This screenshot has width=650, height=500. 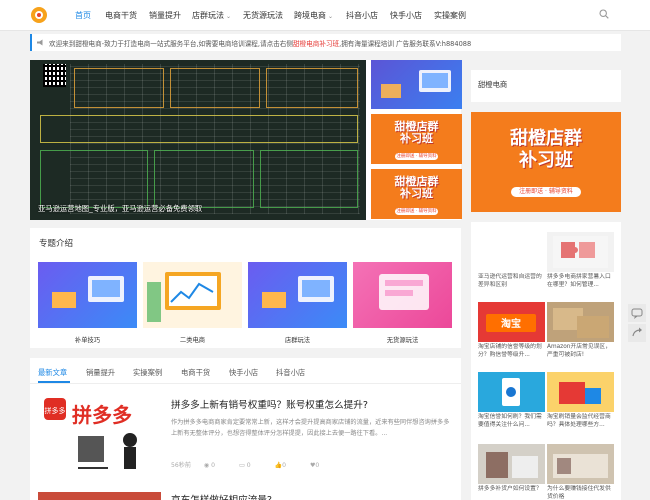 What do you see at coordinates (269, 404) in the screenshot?
I see `article-title: 拼多多上新有销号权重吗？账号权重怎么提升?` at bounding box center [269, 404].